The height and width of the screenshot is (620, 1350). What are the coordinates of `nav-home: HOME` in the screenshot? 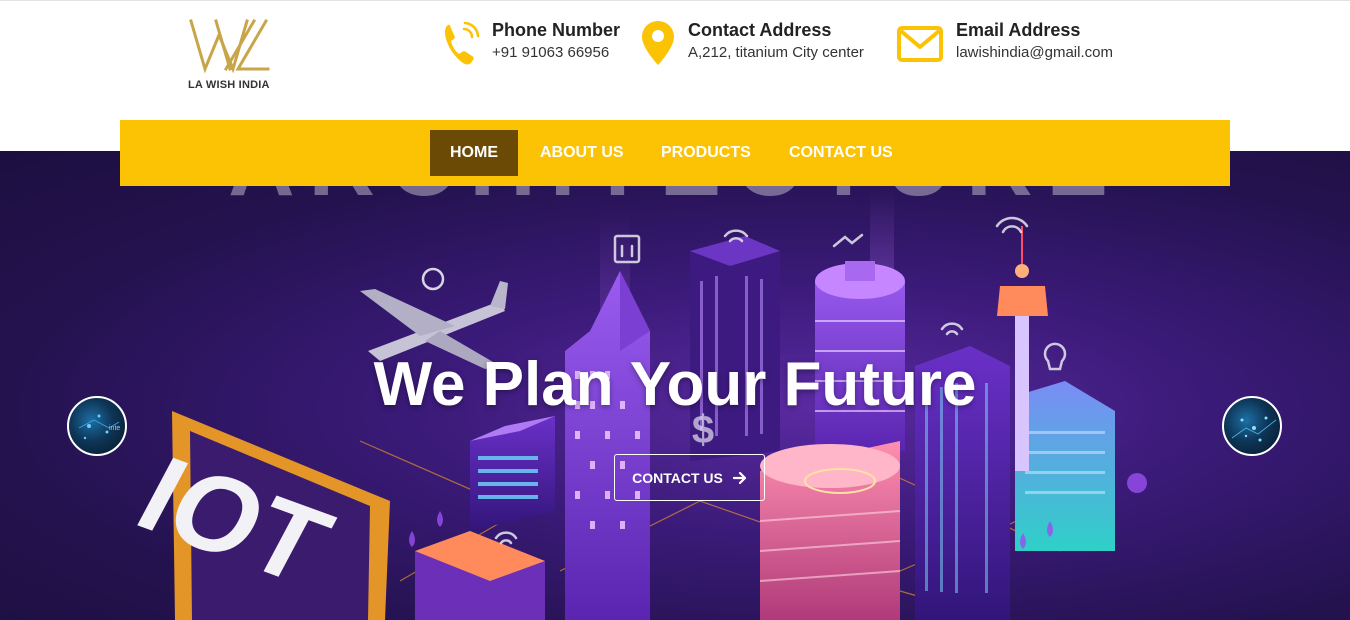 It's located at (474, 153).